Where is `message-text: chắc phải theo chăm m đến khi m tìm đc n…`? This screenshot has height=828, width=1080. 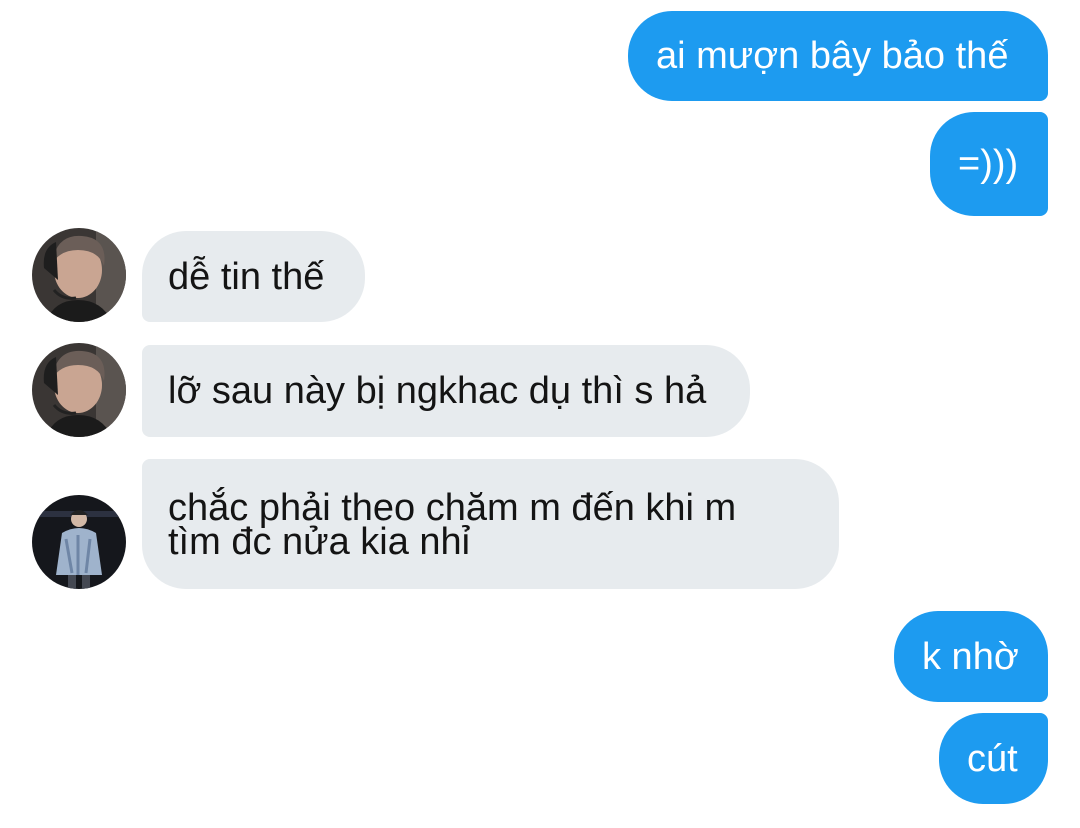
message-text: chắc phải theo chăm m đến khi m tìm đc n… is located at coordinates (452, 525).